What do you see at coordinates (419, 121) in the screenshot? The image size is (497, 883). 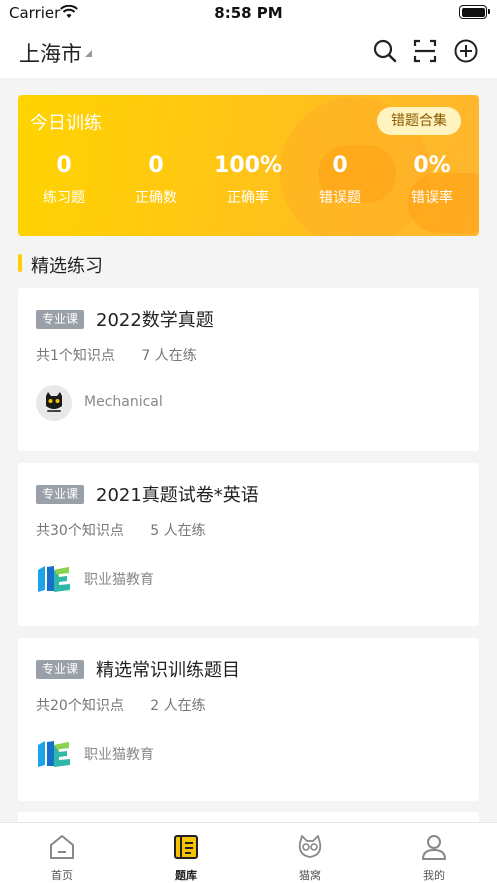 I see `wrong-collection-button: 错题合集` at bounding box center [419, 121].